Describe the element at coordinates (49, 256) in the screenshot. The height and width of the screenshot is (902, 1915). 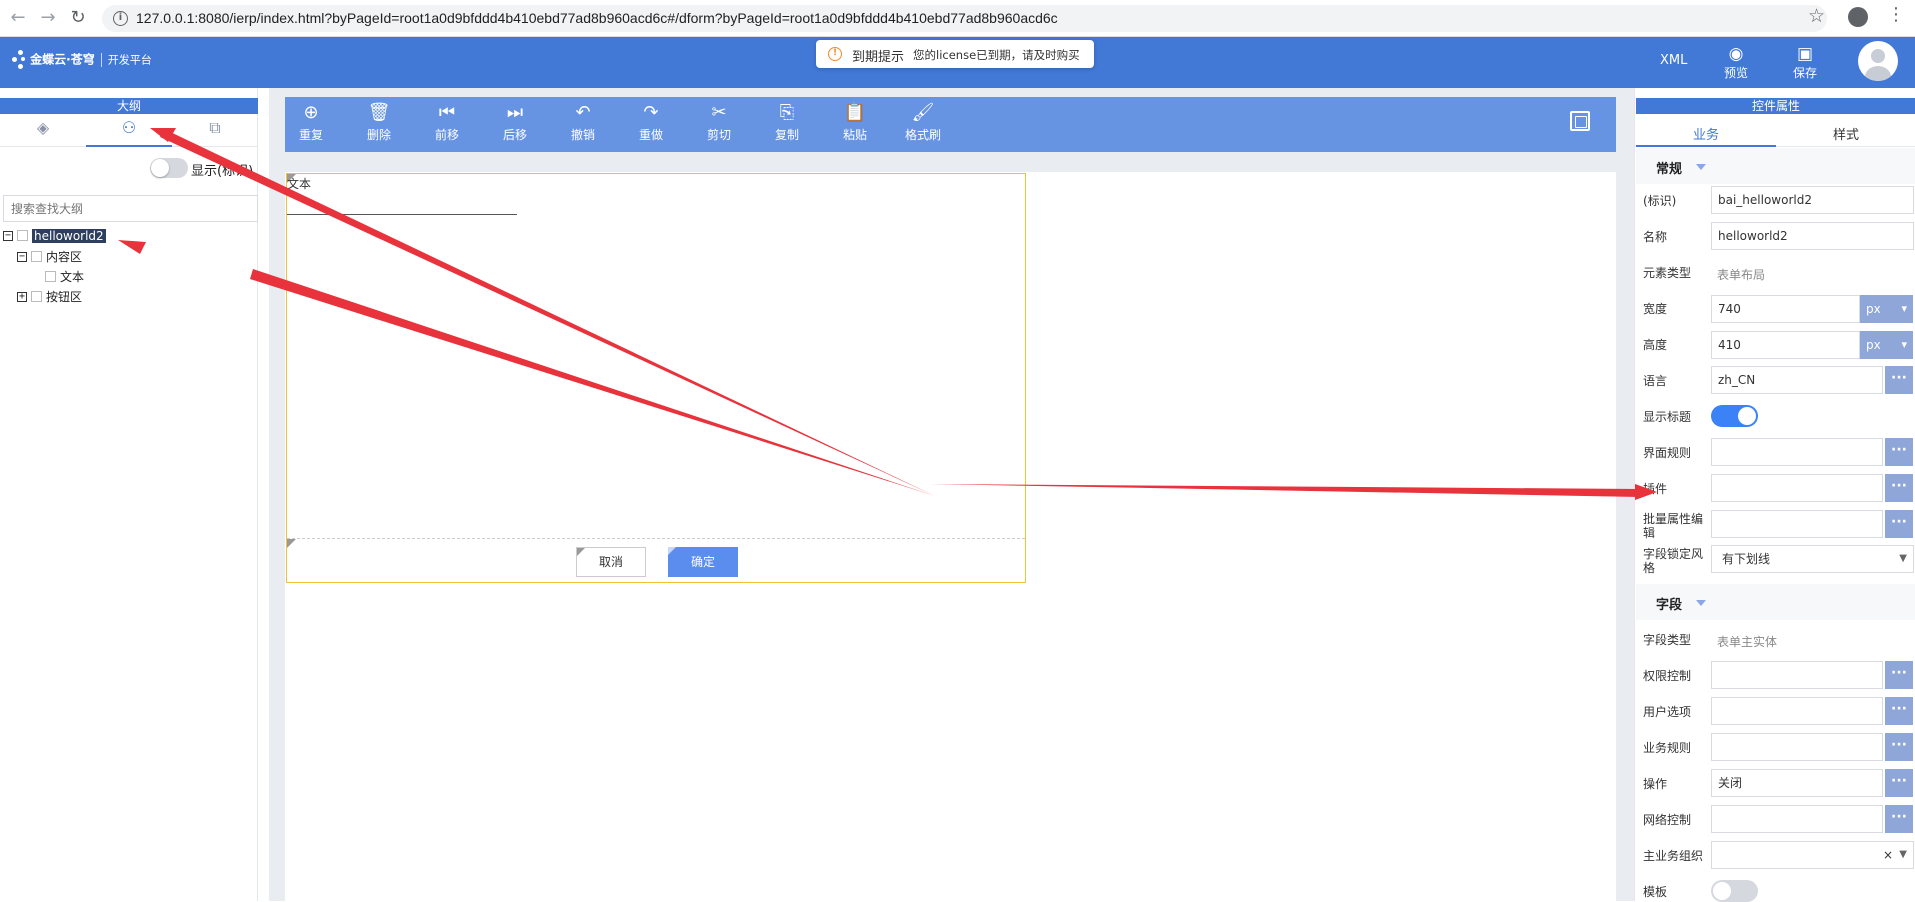
I see `tree-node-content-area: − 内容区` at that location.